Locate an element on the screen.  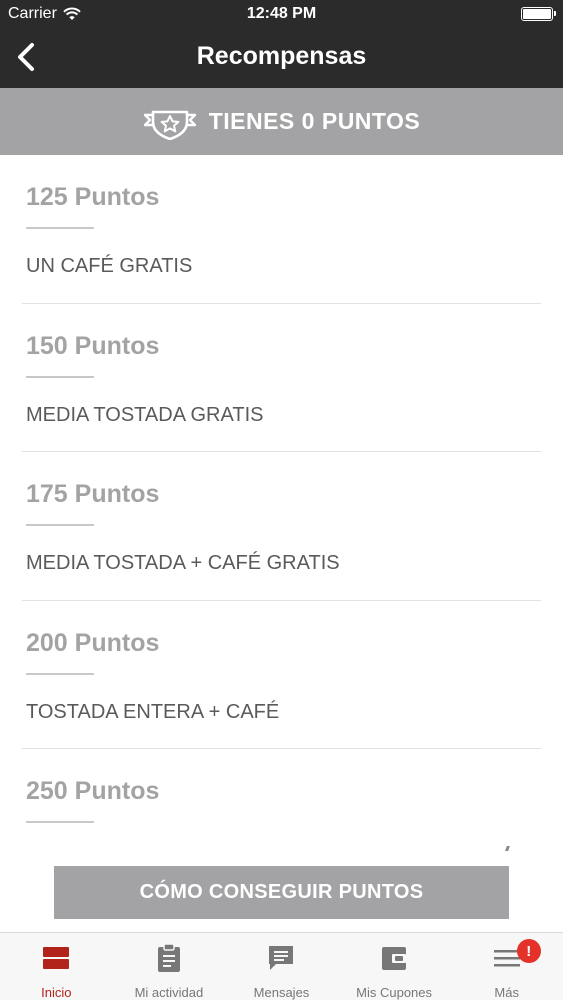
tab-mensajes: Mensajes is located at coordinates (281, 966).